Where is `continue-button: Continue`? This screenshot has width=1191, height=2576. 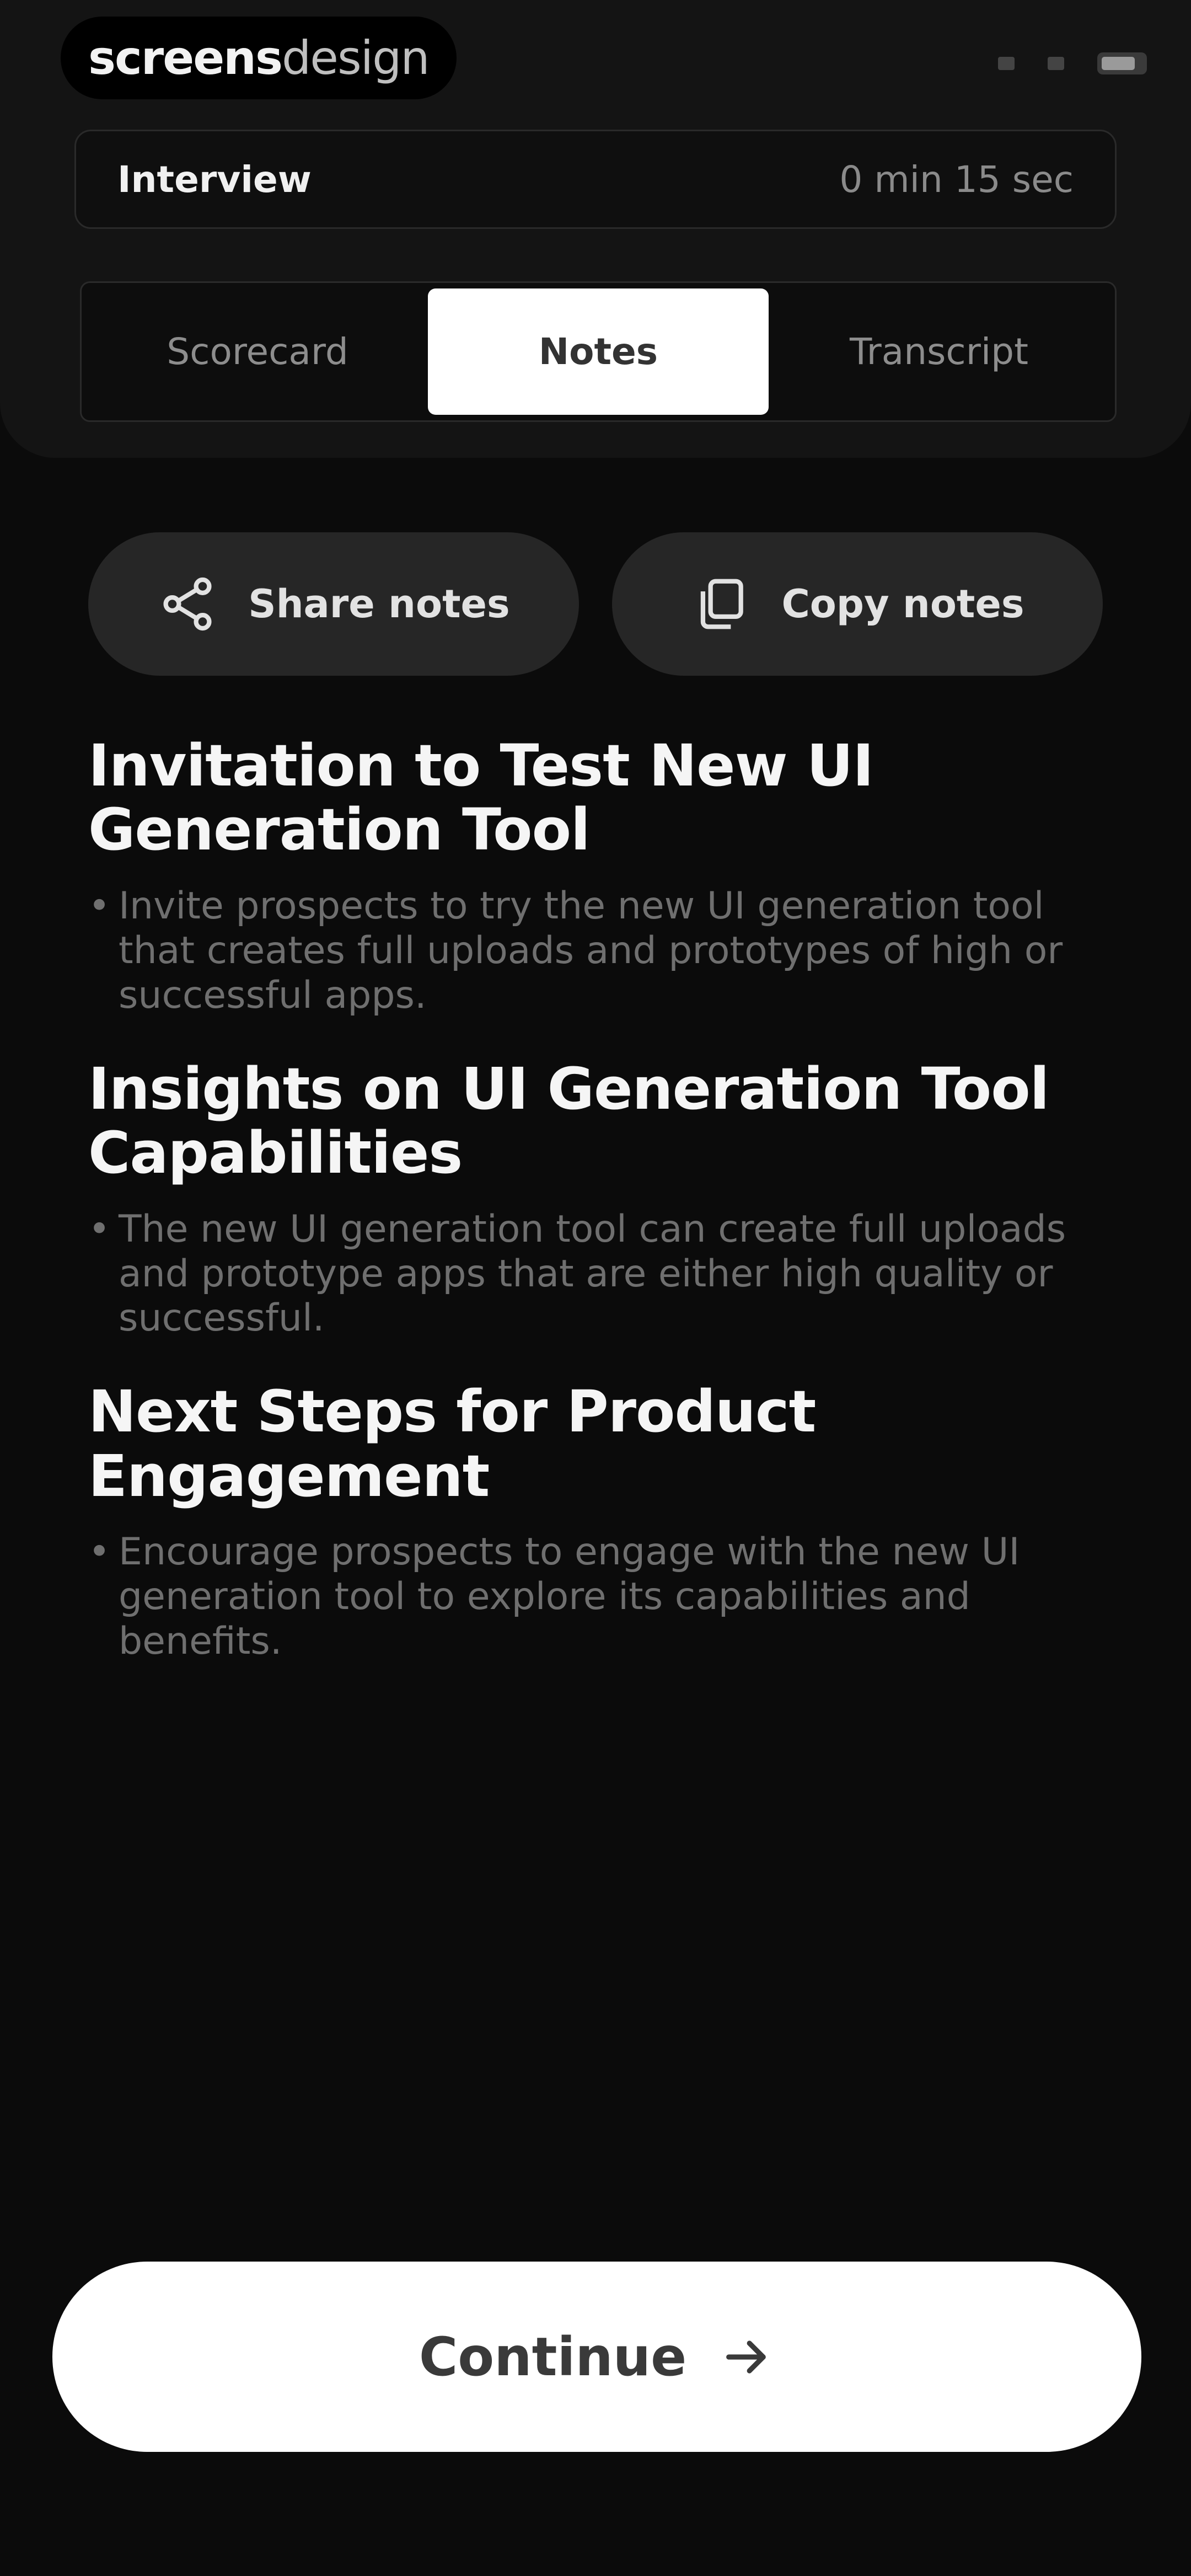
continue-button: Continue is located at coordinates (596, 2357).